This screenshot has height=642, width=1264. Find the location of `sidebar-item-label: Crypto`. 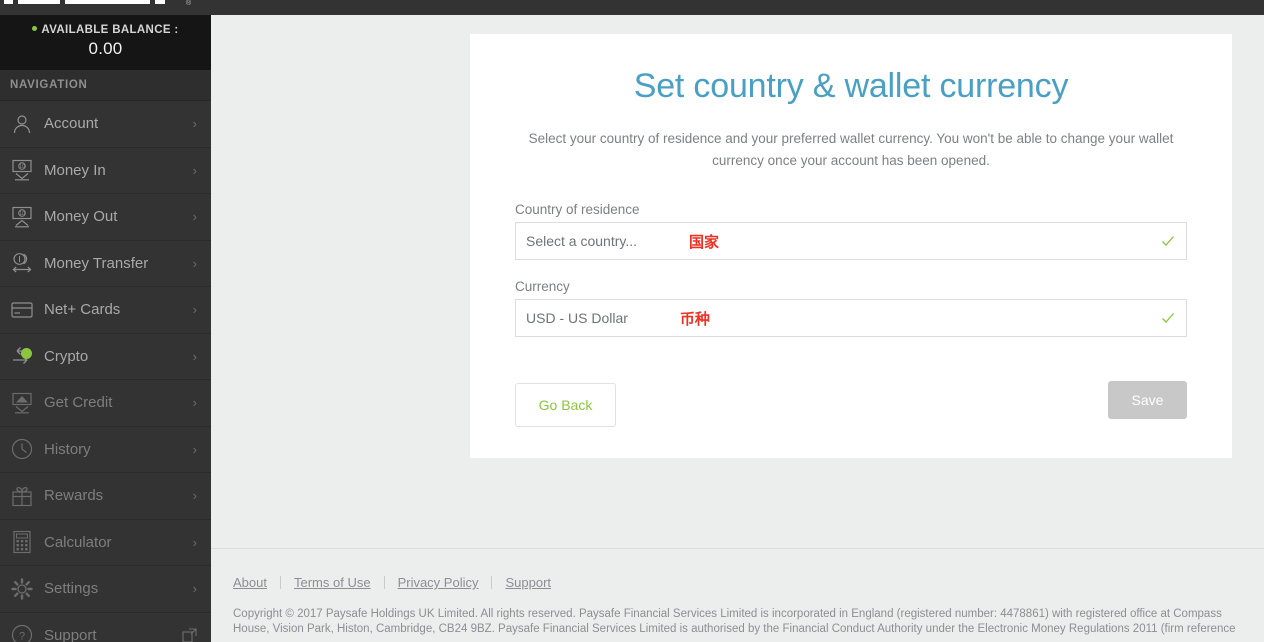

sidebar-item-label: Crypto is located at coordinates (66, 356).